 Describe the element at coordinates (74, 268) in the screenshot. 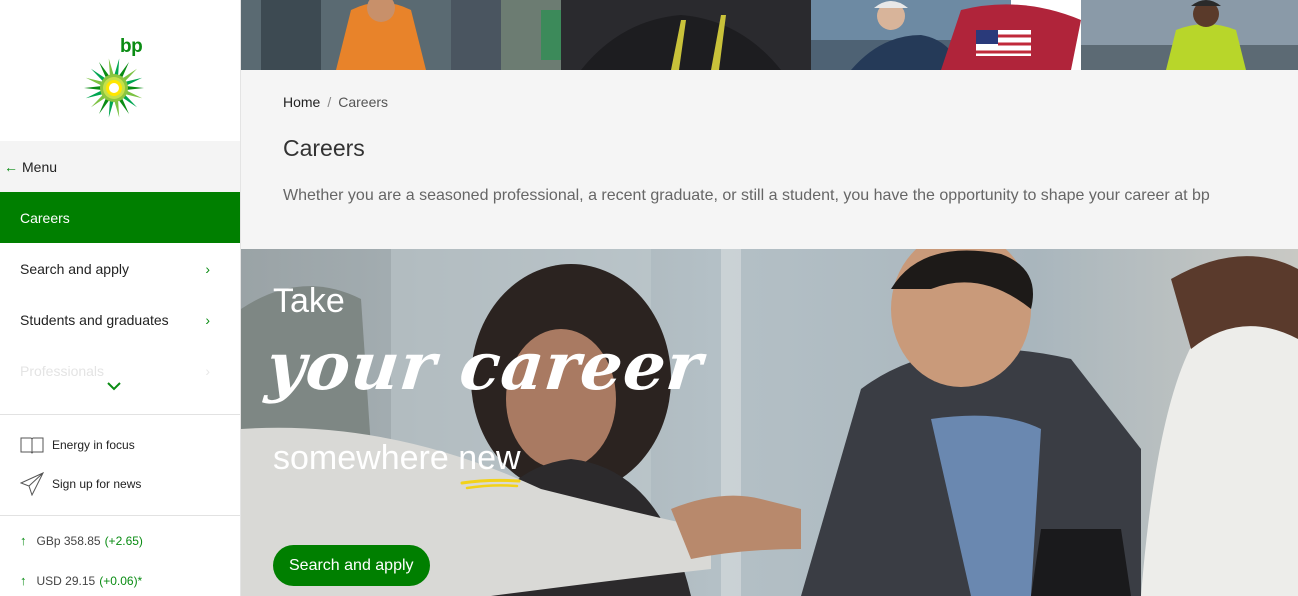

I see `sidebar-item-label: Search and apply` at that location.